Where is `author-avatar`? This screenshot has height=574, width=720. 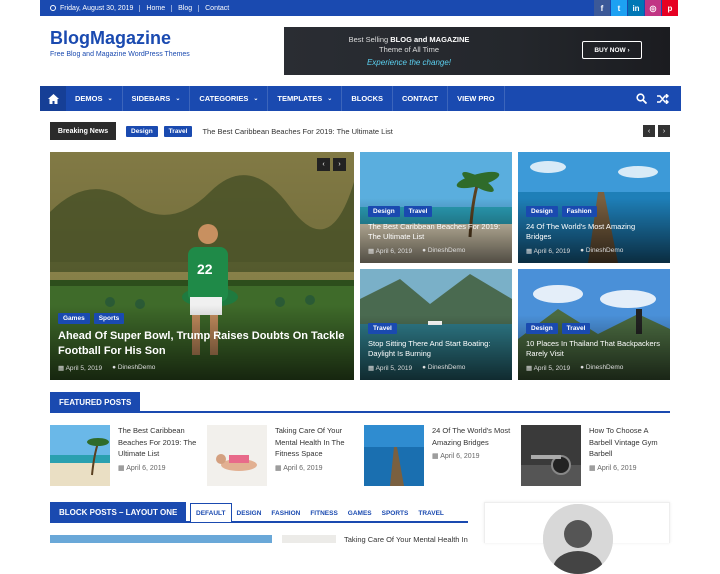
author-avatar is located at coordinates (578, 539).